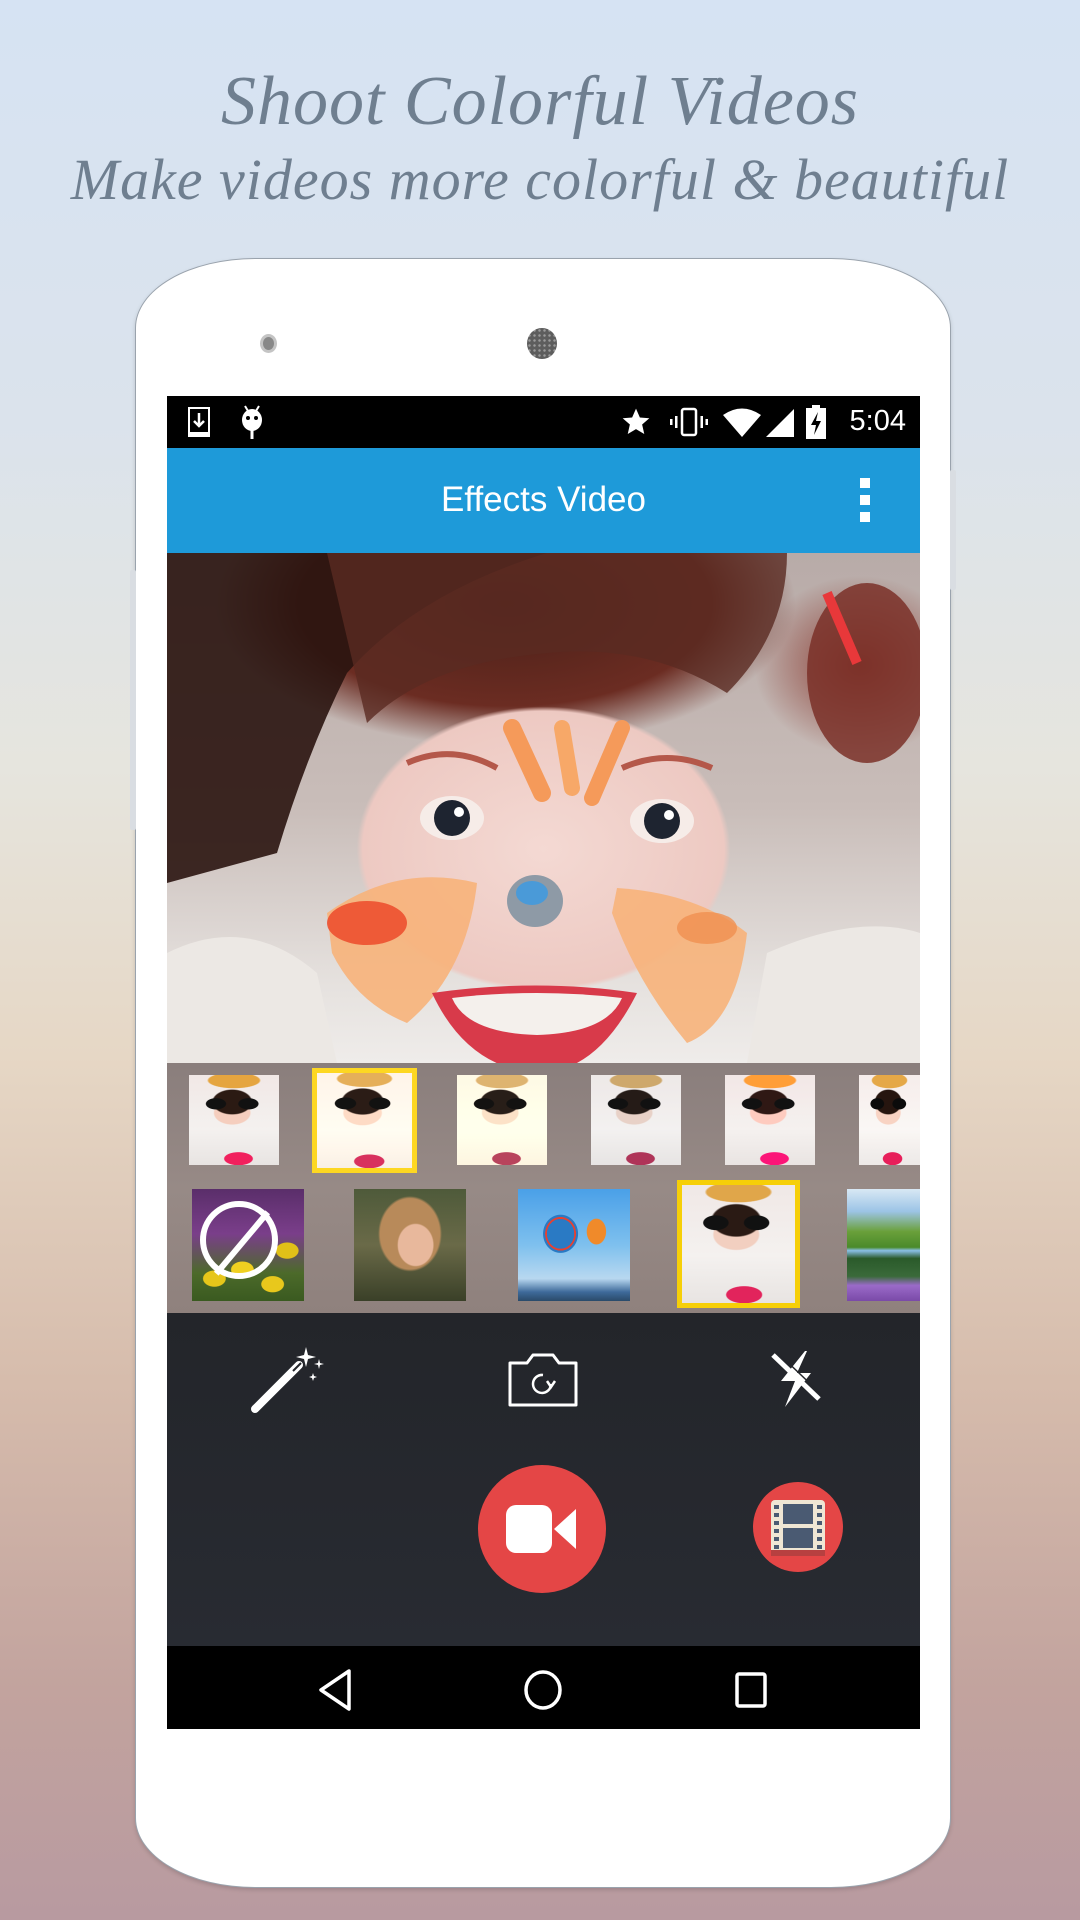 This screenshot has height=1920, width=1080. What do you see at coordinates (865, 483) in the screenshot?
I see `overflow-menu-icon` at bounding box center [865, 483].